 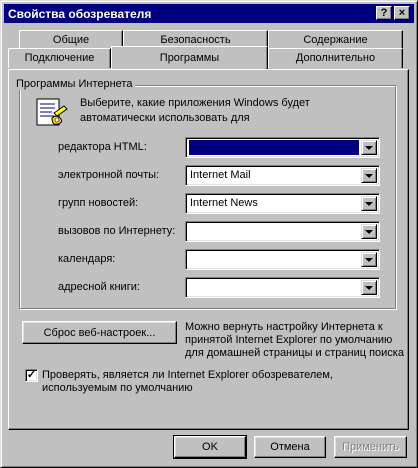 I want to click on button-label: Отмена, so click(x=290, y=447).